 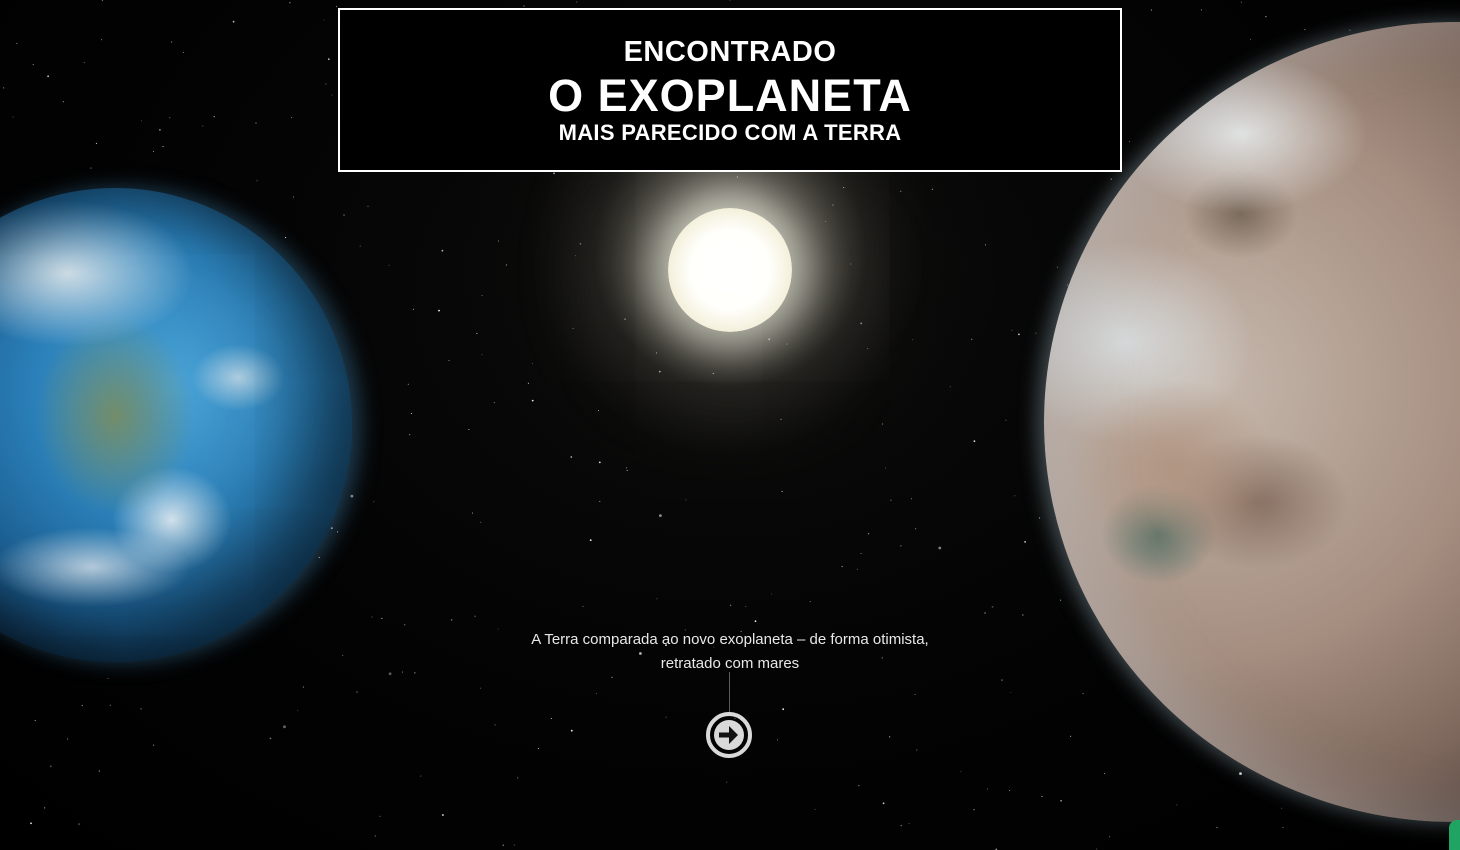 I want to click on headline-title: O EXOPLANETA, so click(x=730, y=95).